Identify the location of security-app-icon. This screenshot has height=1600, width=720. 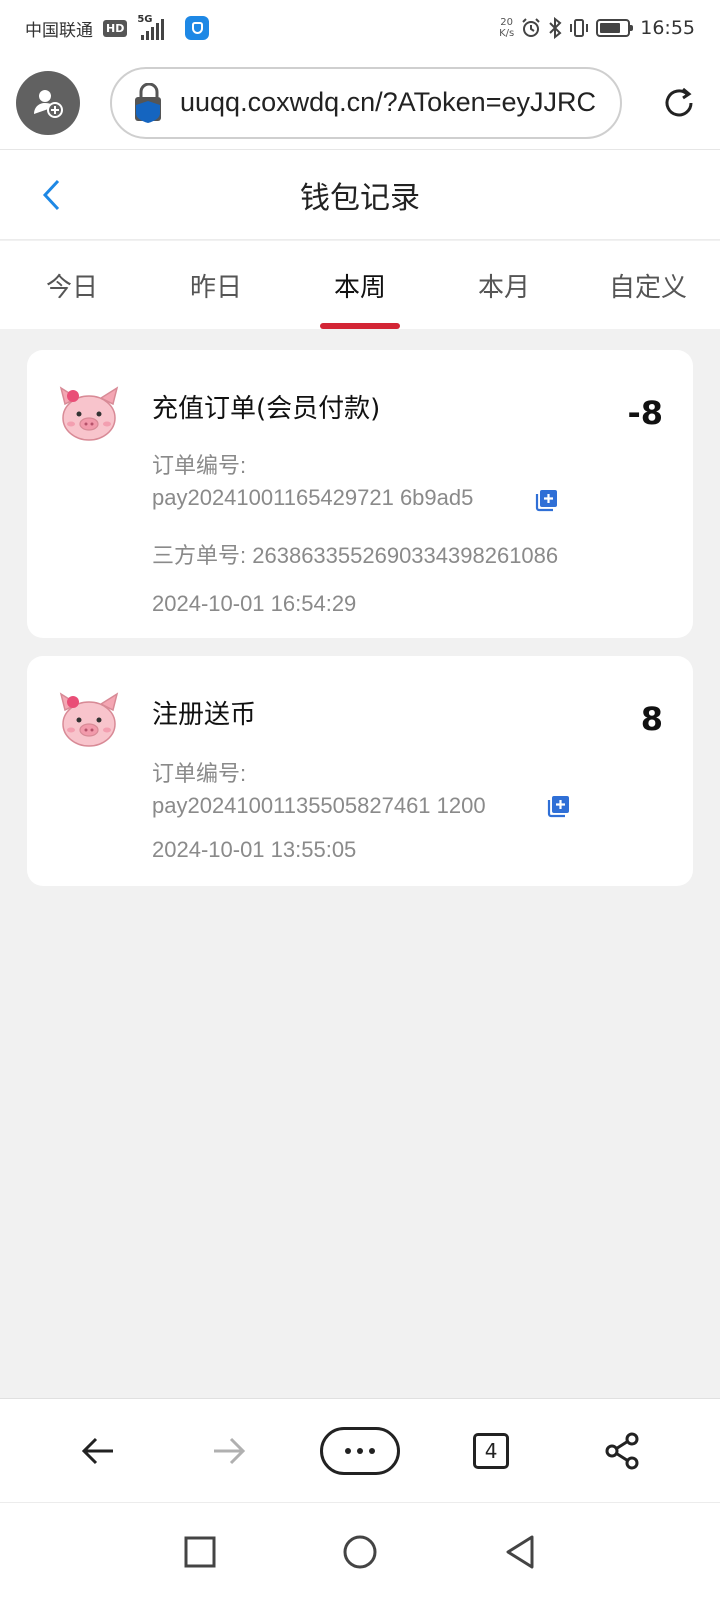
(197, 28).